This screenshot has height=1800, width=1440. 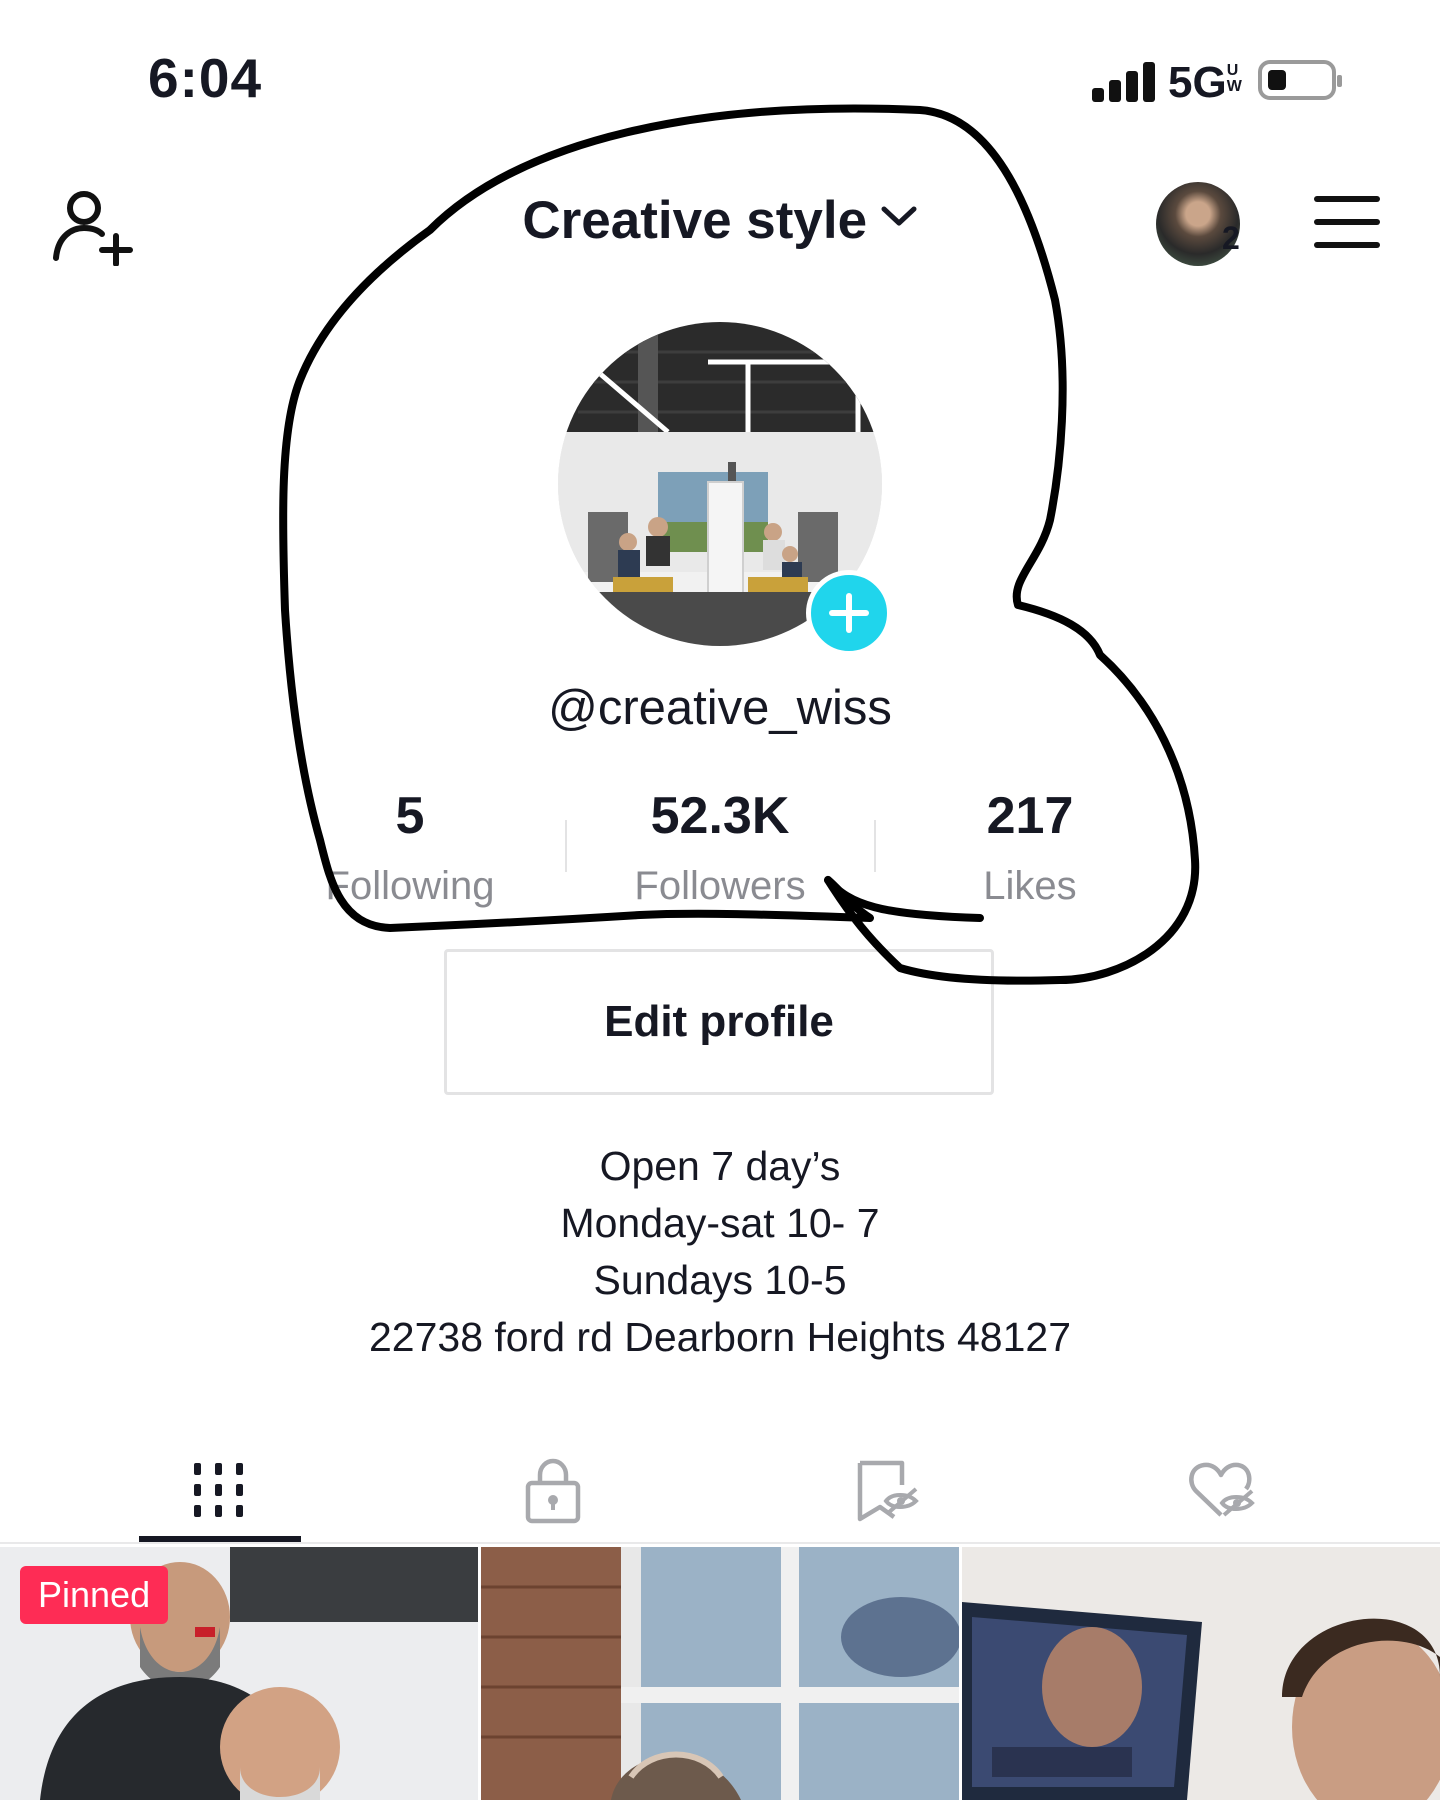 What do you see at coordinates (410, 847) in the screenshot?
I see `stat-following: 5 Following` at bounding box center [410, 847].